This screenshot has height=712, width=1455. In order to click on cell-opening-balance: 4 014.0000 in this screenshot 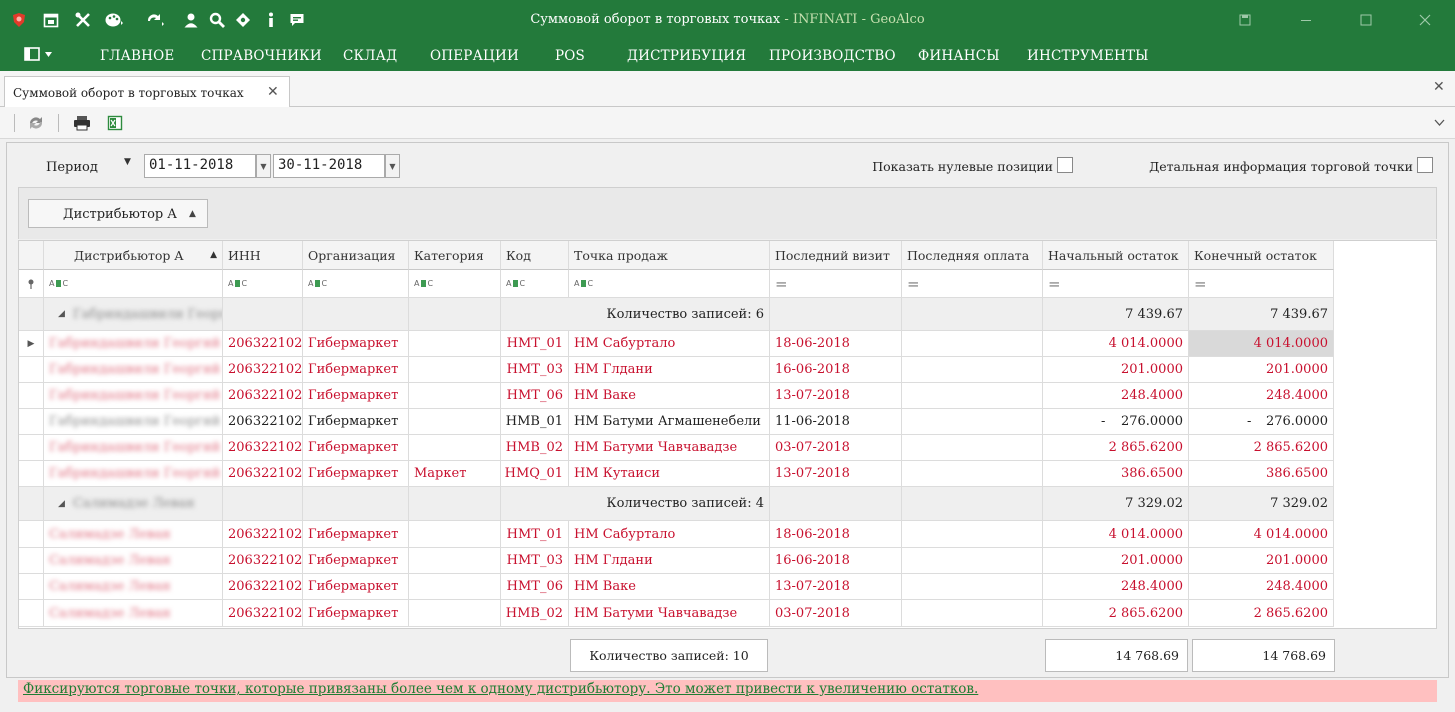, I will do `click(1116, 344)`.